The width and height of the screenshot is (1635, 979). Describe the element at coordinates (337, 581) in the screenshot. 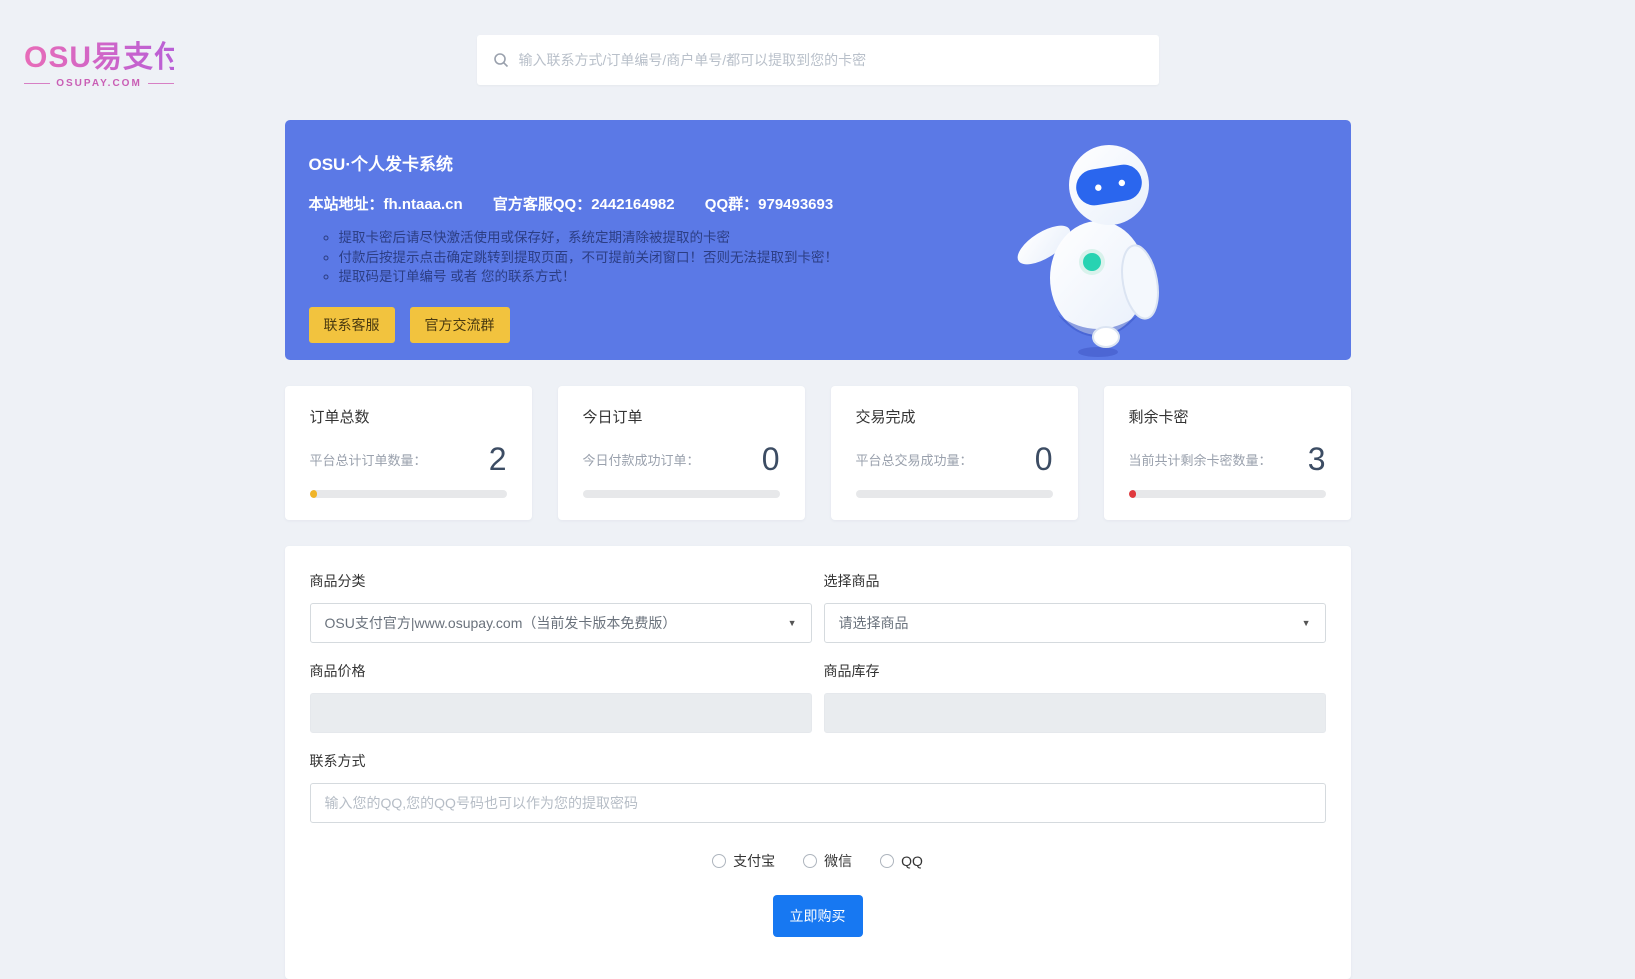

I see `category-label: 商品分类` at that location.